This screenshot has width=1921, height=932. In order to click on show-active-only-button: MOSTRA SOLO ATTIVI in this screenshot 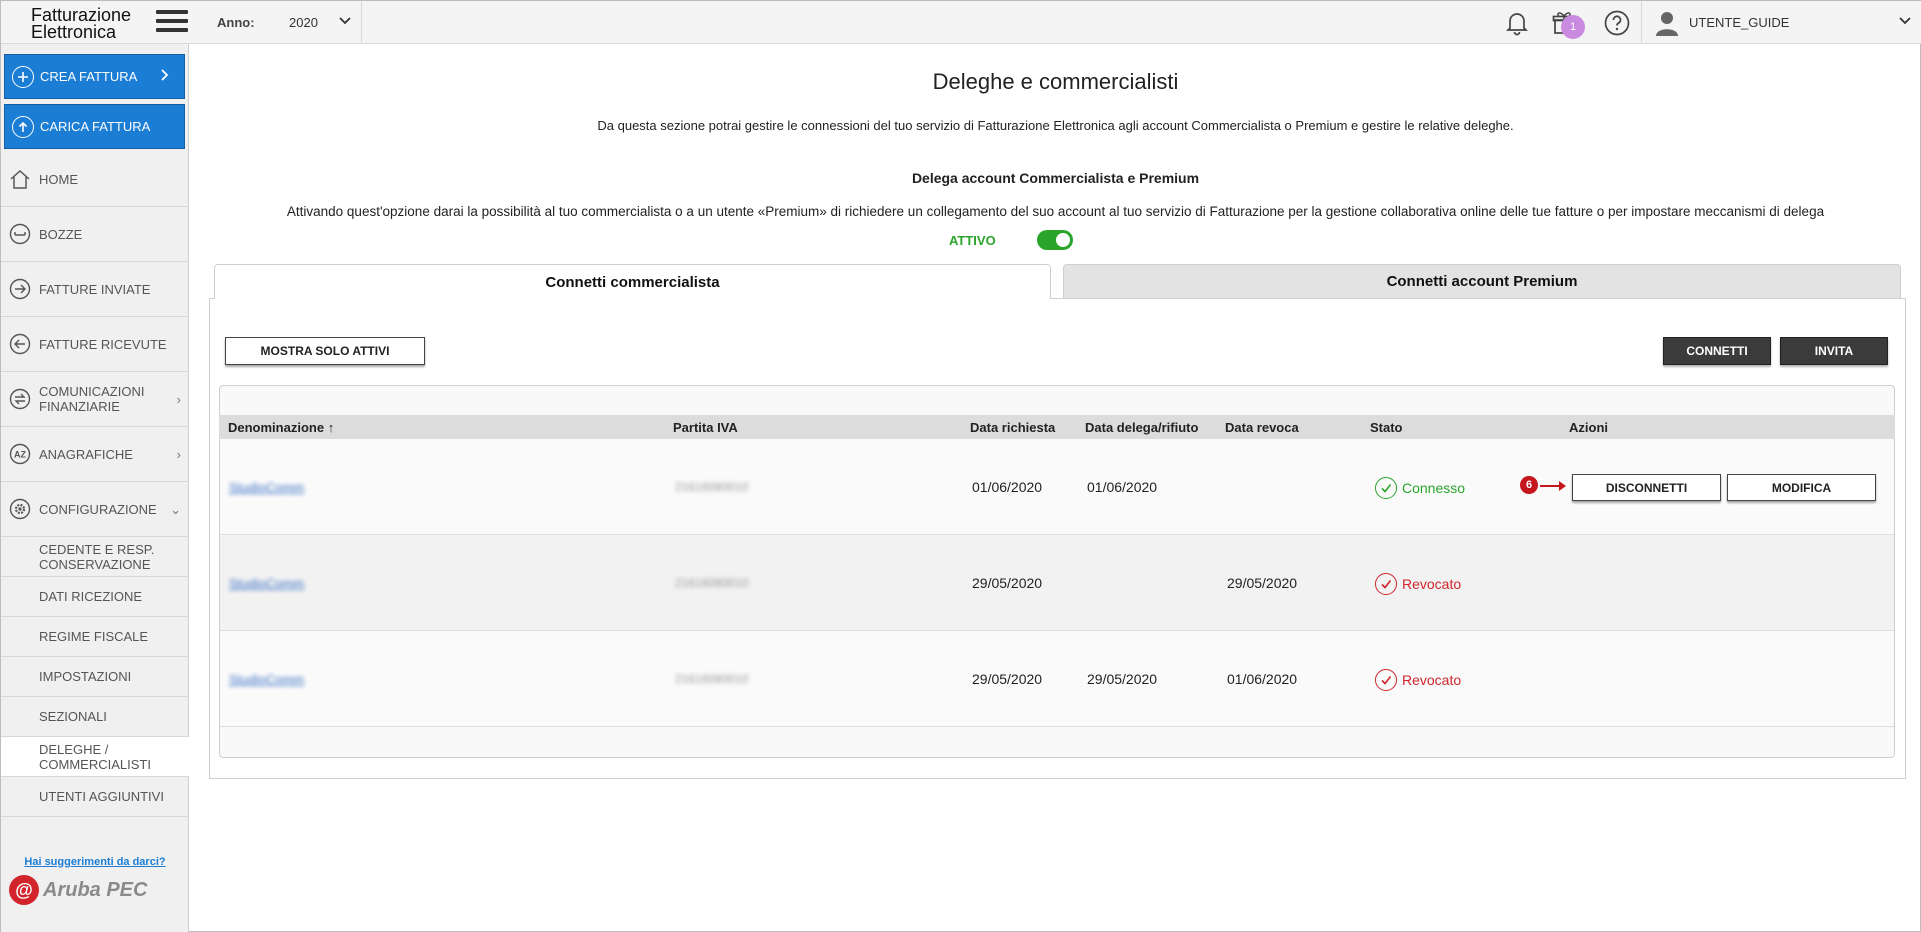, I will do `click(325, 351)`.